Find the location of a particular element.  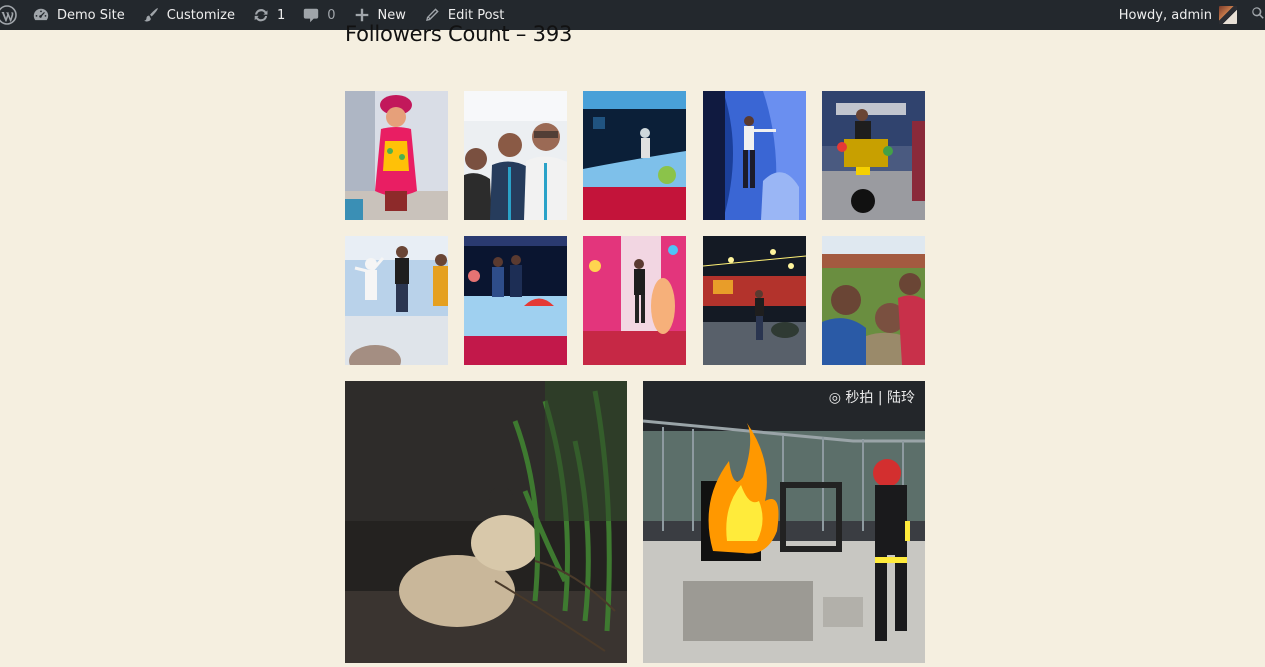

site-name-menu: Demo Site is located at coordinates (78, 15).